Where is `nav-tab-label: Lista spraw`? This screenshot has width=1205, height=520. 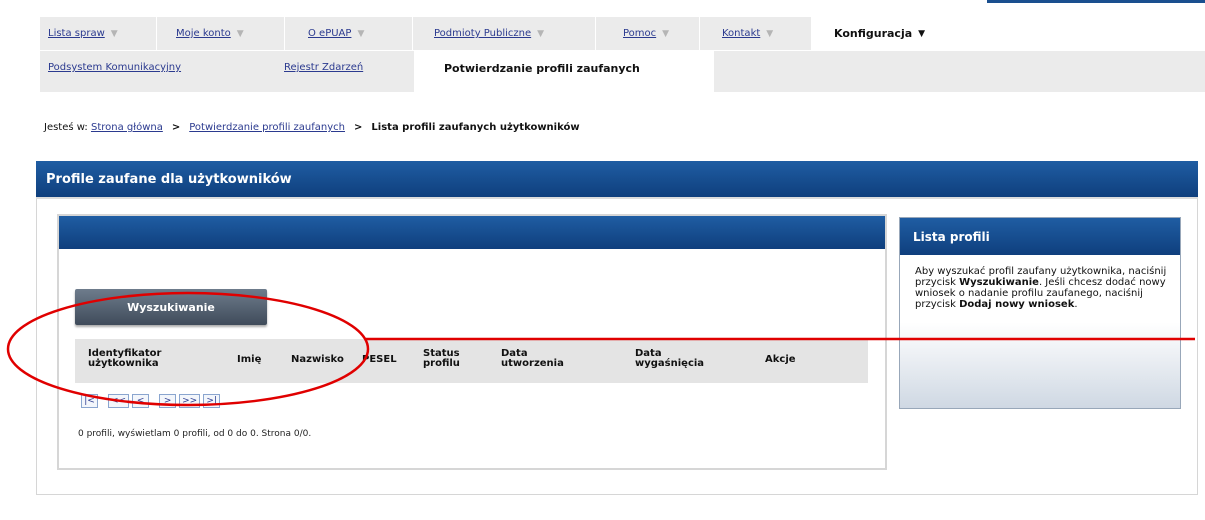 nav-tab-label: Lista spraw is located at coordinates (76, 33).